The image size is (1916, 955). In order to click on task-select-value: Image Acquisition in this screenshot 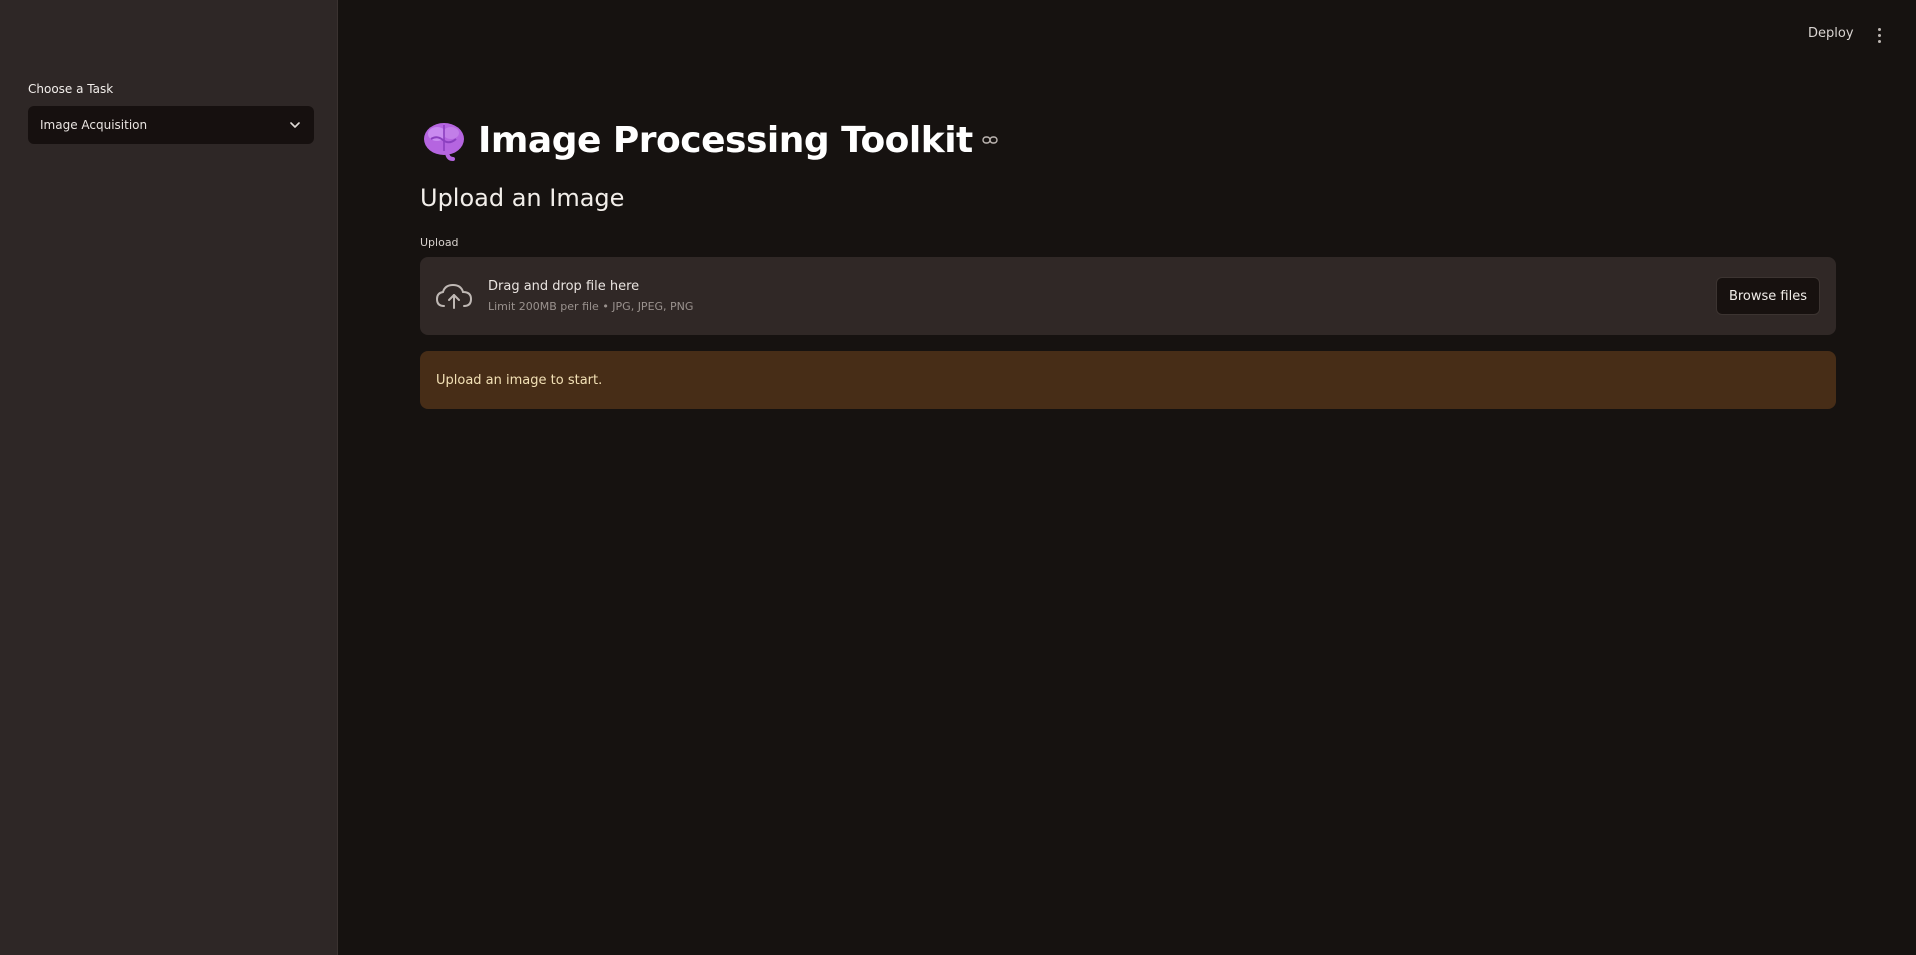, I will do `click(94, 125)`.